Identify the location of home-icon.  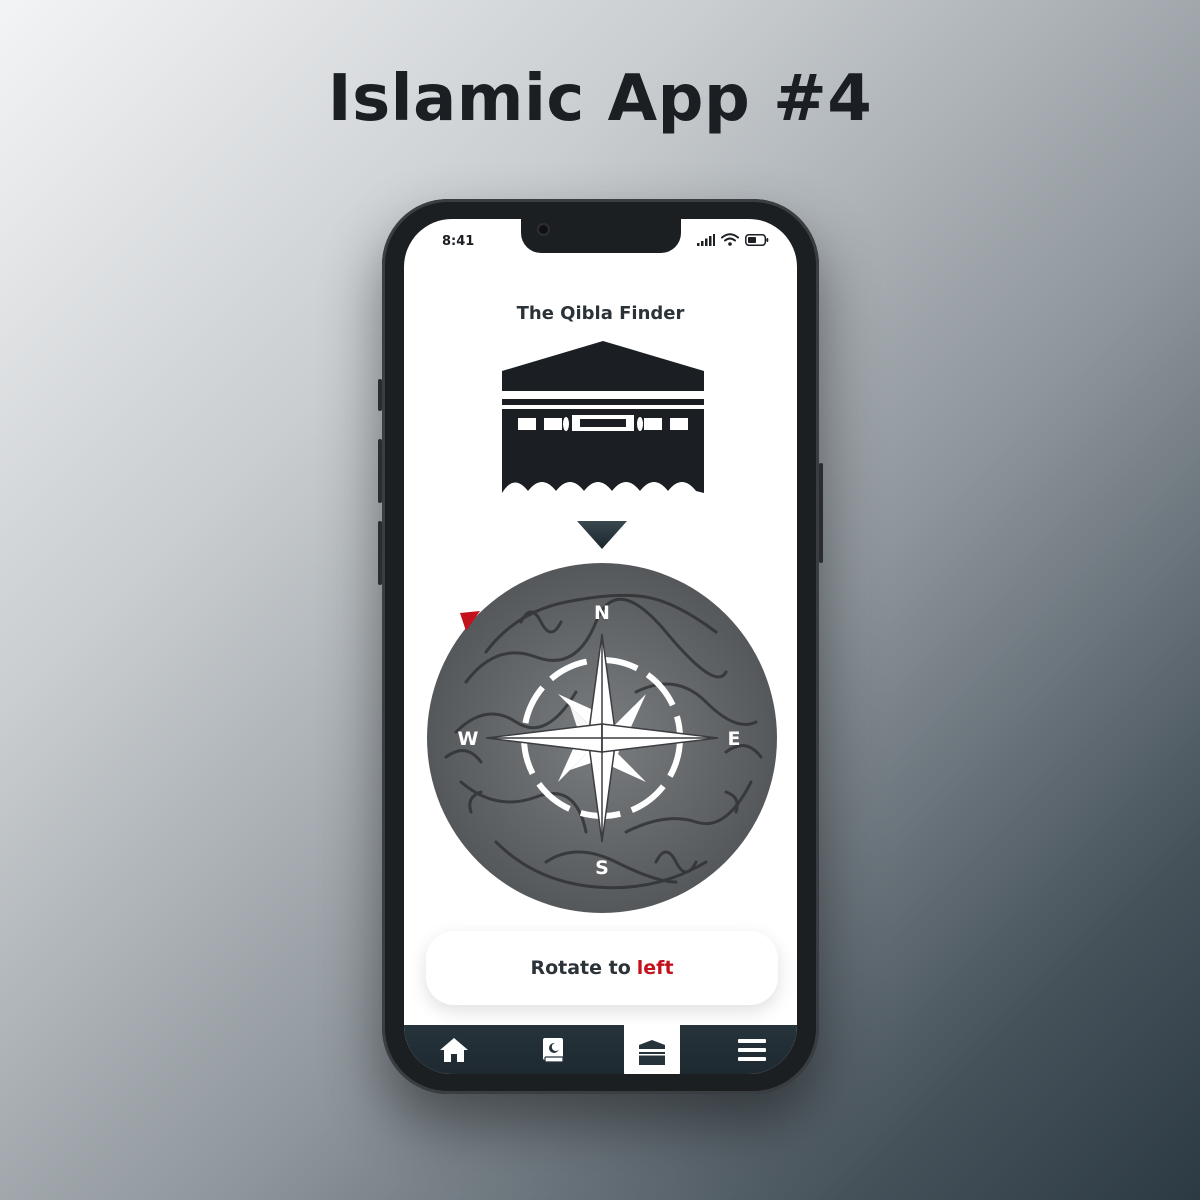
(454, 1049).